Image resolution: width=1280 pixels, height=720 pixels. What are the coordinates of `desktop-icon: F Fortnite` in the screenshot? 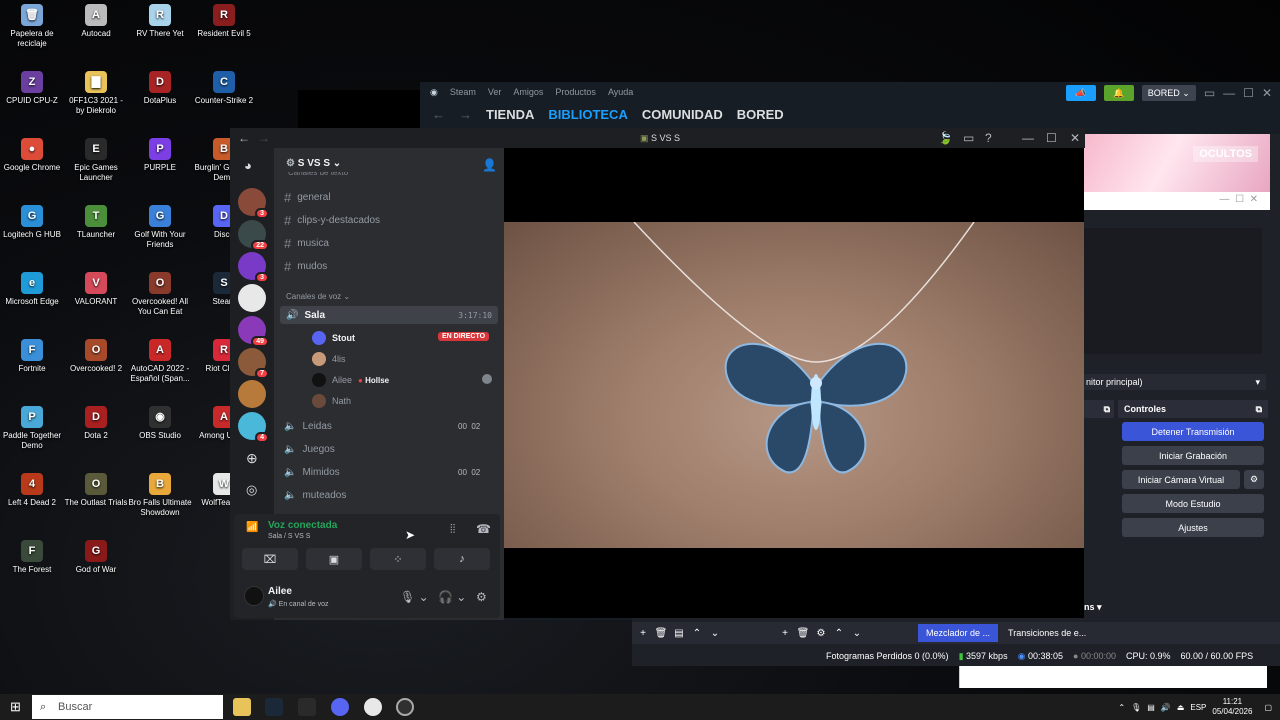 It's located at (32, 356).